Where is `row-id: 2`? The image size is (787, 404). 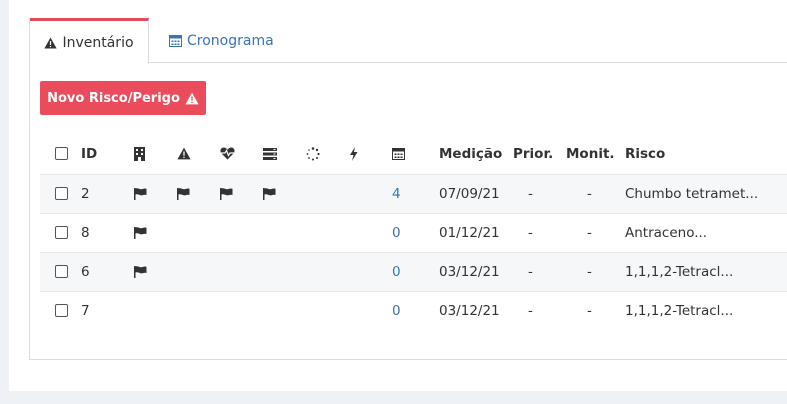
row-id: 2 is located at coordinates (107, 193).